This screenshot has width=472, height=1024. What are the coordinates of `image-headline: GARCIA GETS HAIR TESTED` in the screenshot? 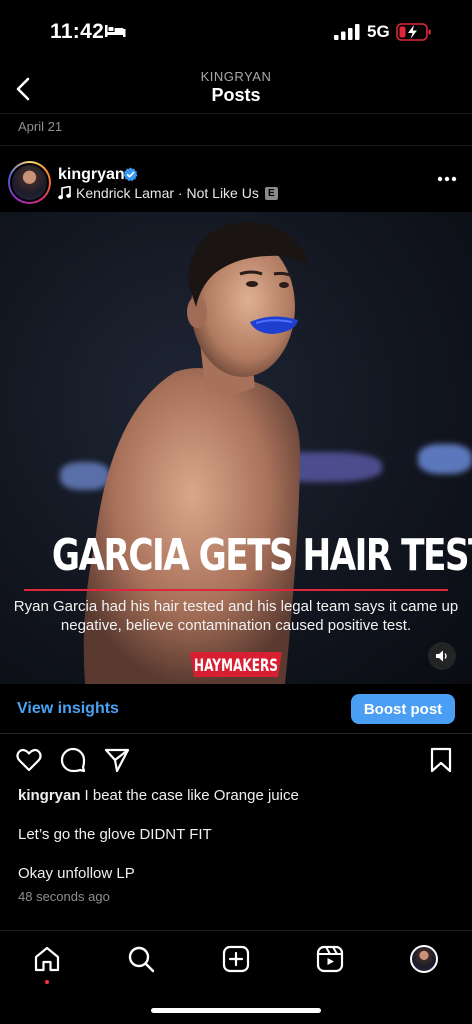 It's located at (261, 555).